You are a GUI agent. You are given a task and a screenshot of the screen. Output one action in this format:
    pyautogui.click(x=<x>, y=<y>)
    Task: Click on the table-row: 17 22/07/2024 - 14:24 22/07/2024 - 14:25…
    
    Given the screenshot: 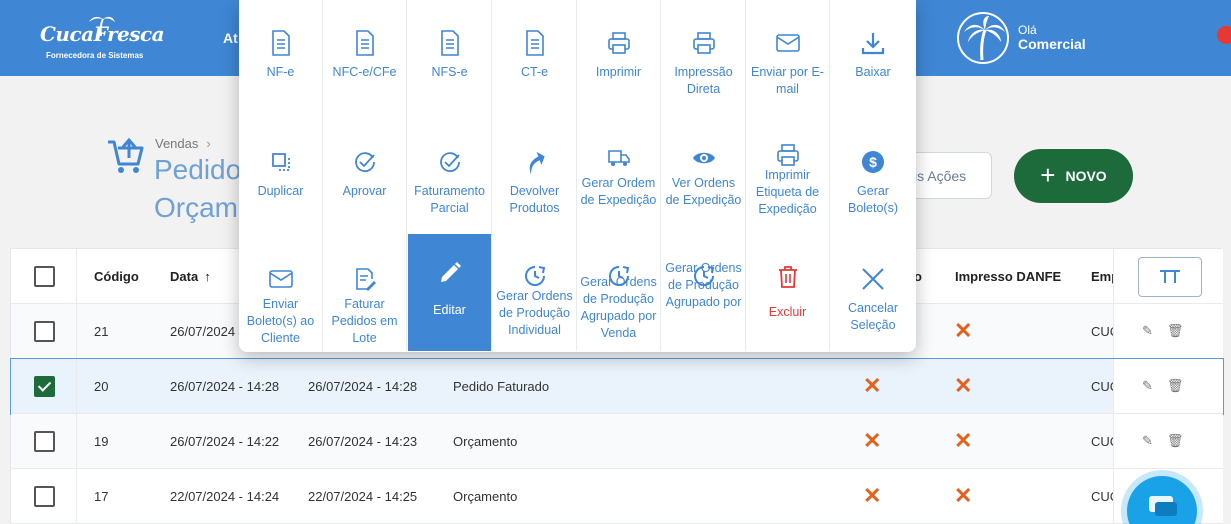 What is the action you would take?
    pyautogui.click(x=617, y=496)
    